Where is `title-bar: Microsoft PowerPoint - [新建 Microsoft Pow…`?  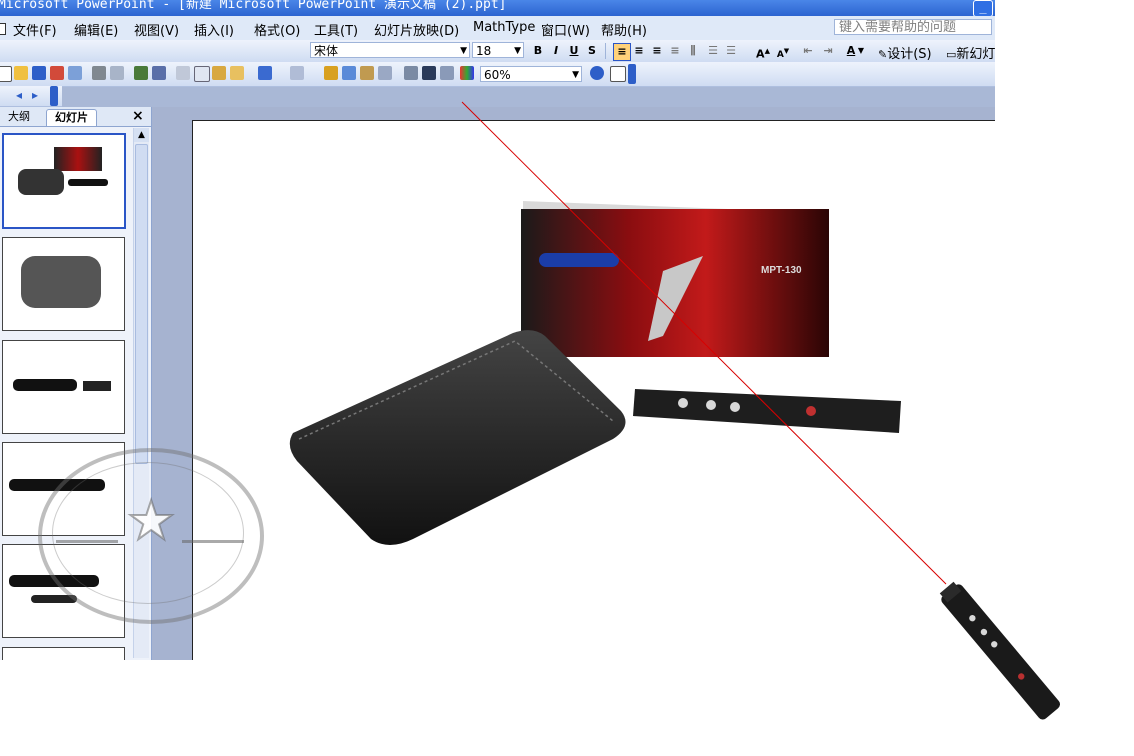 title-bar: Microsoft PowerPoint - [新建 Microsoft Pow… is located at coordinates (497, 8).